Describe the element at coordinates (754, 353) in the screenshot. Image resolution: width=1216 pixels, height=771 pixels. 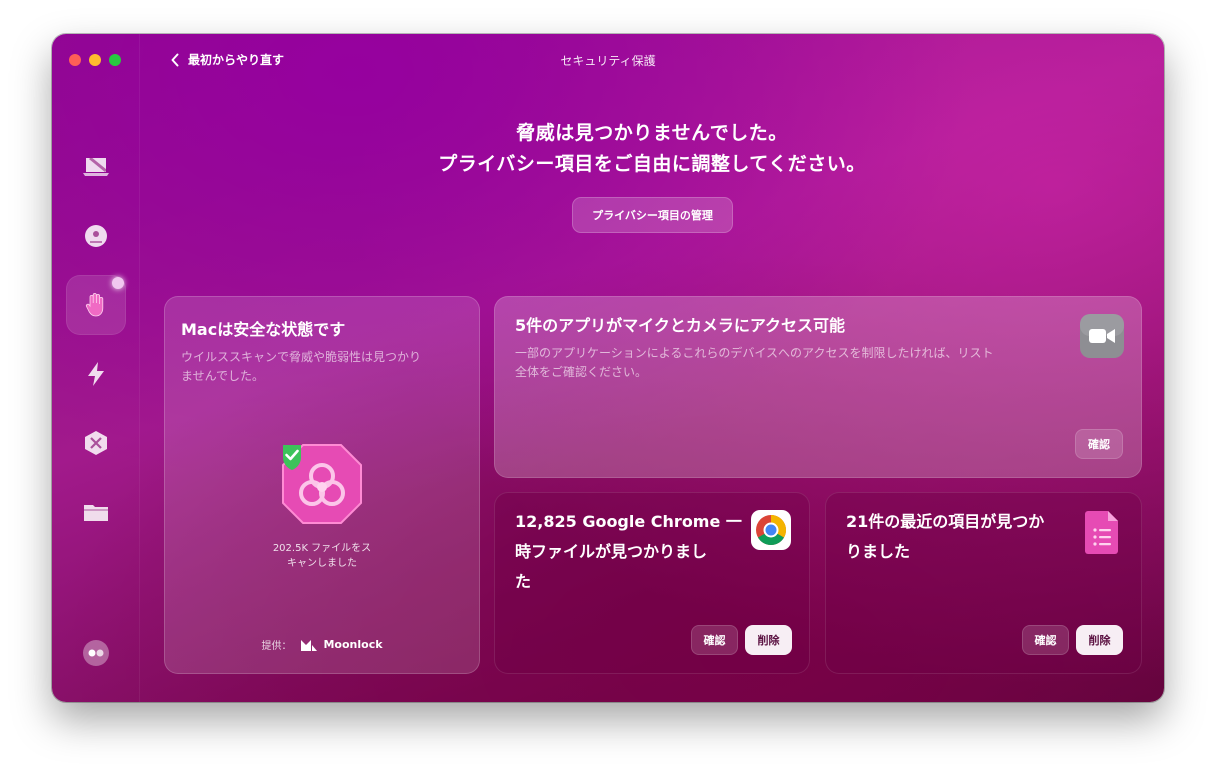
I see `camera-access-description-line1: 一部のアプリケーションによるこれらのデバイスへのアクセスを制限したければ、リスト` at that location.